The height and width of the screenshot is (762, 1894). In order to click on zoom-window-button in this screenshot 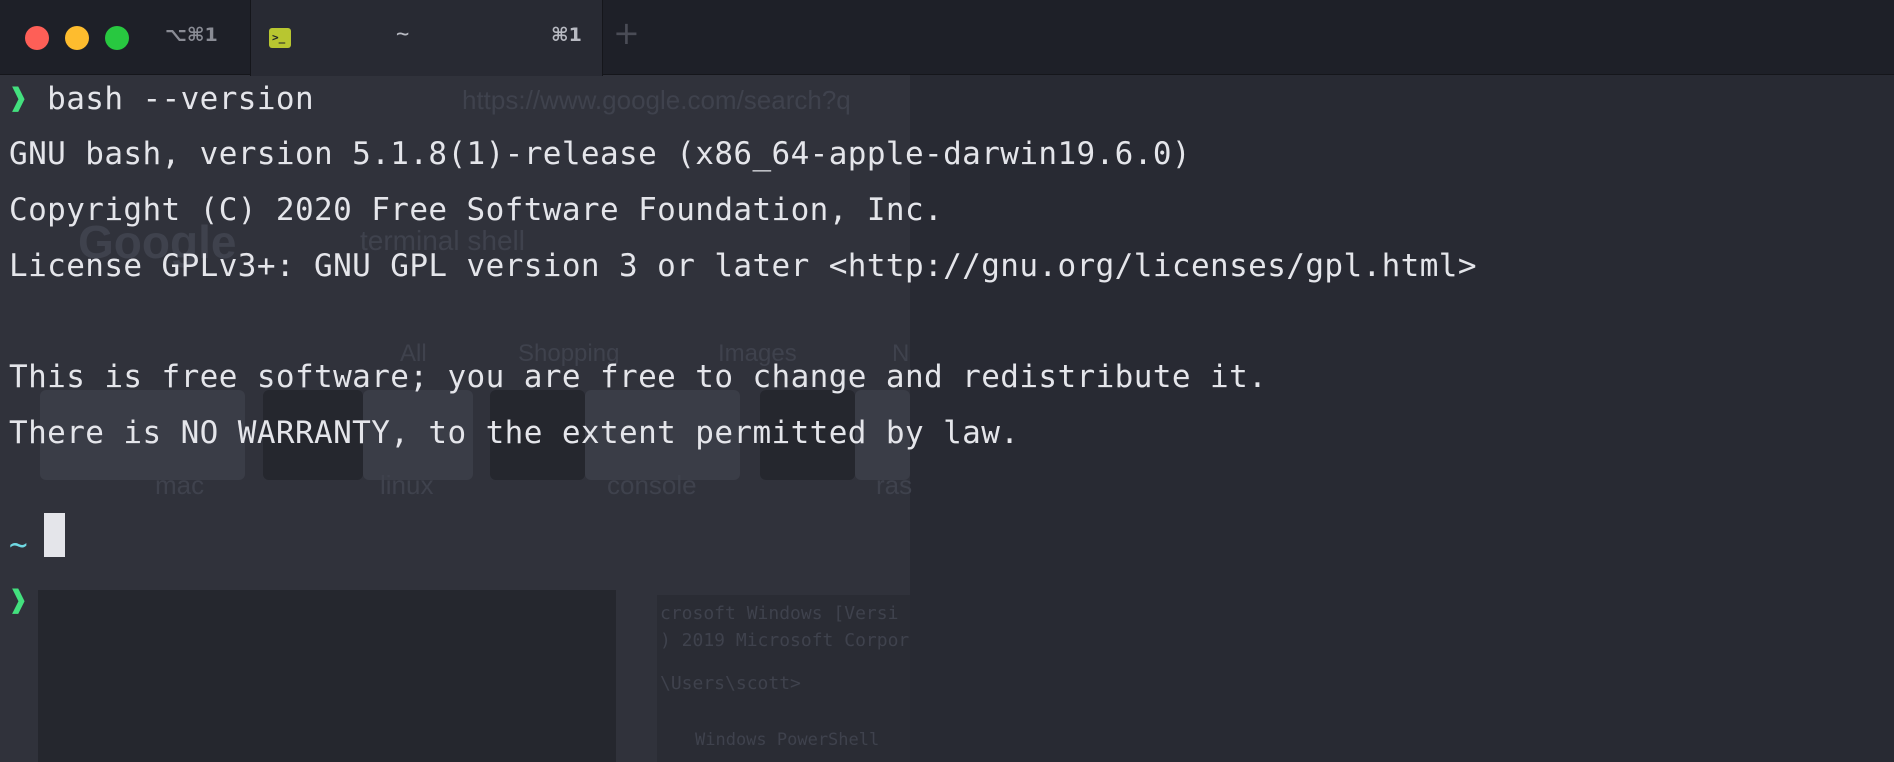, I will do `click(117, 38)`.